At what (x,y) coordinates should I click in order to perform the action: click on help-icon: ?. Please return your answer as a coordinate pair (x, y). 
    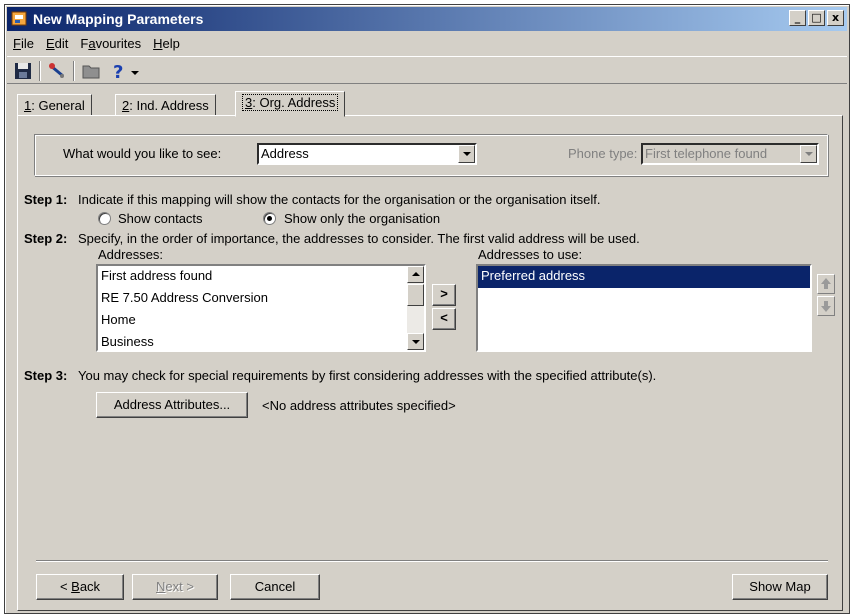
    Looking at the image, I should click on (119, 71).